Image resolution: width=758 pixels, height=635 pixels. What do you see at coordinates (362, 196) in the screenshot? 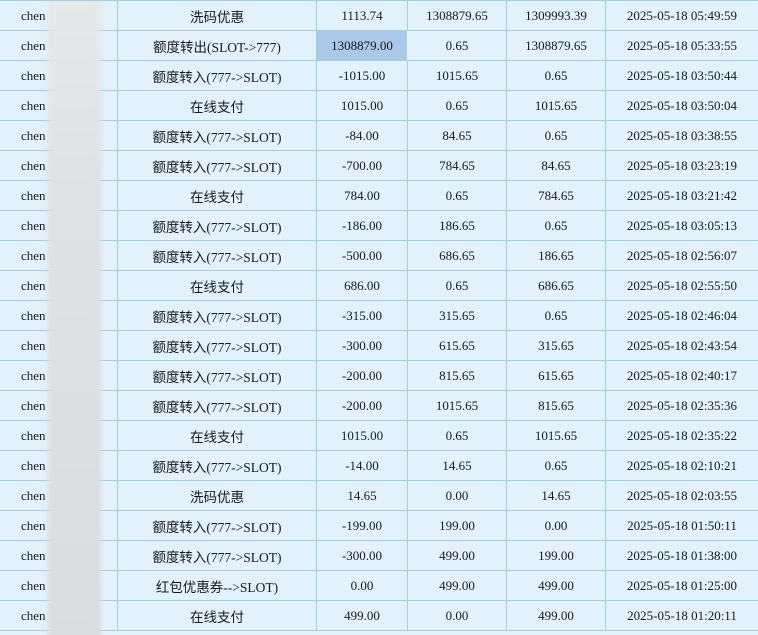
I see `cell-amount: 784.00` at bounding box center [362, 196].